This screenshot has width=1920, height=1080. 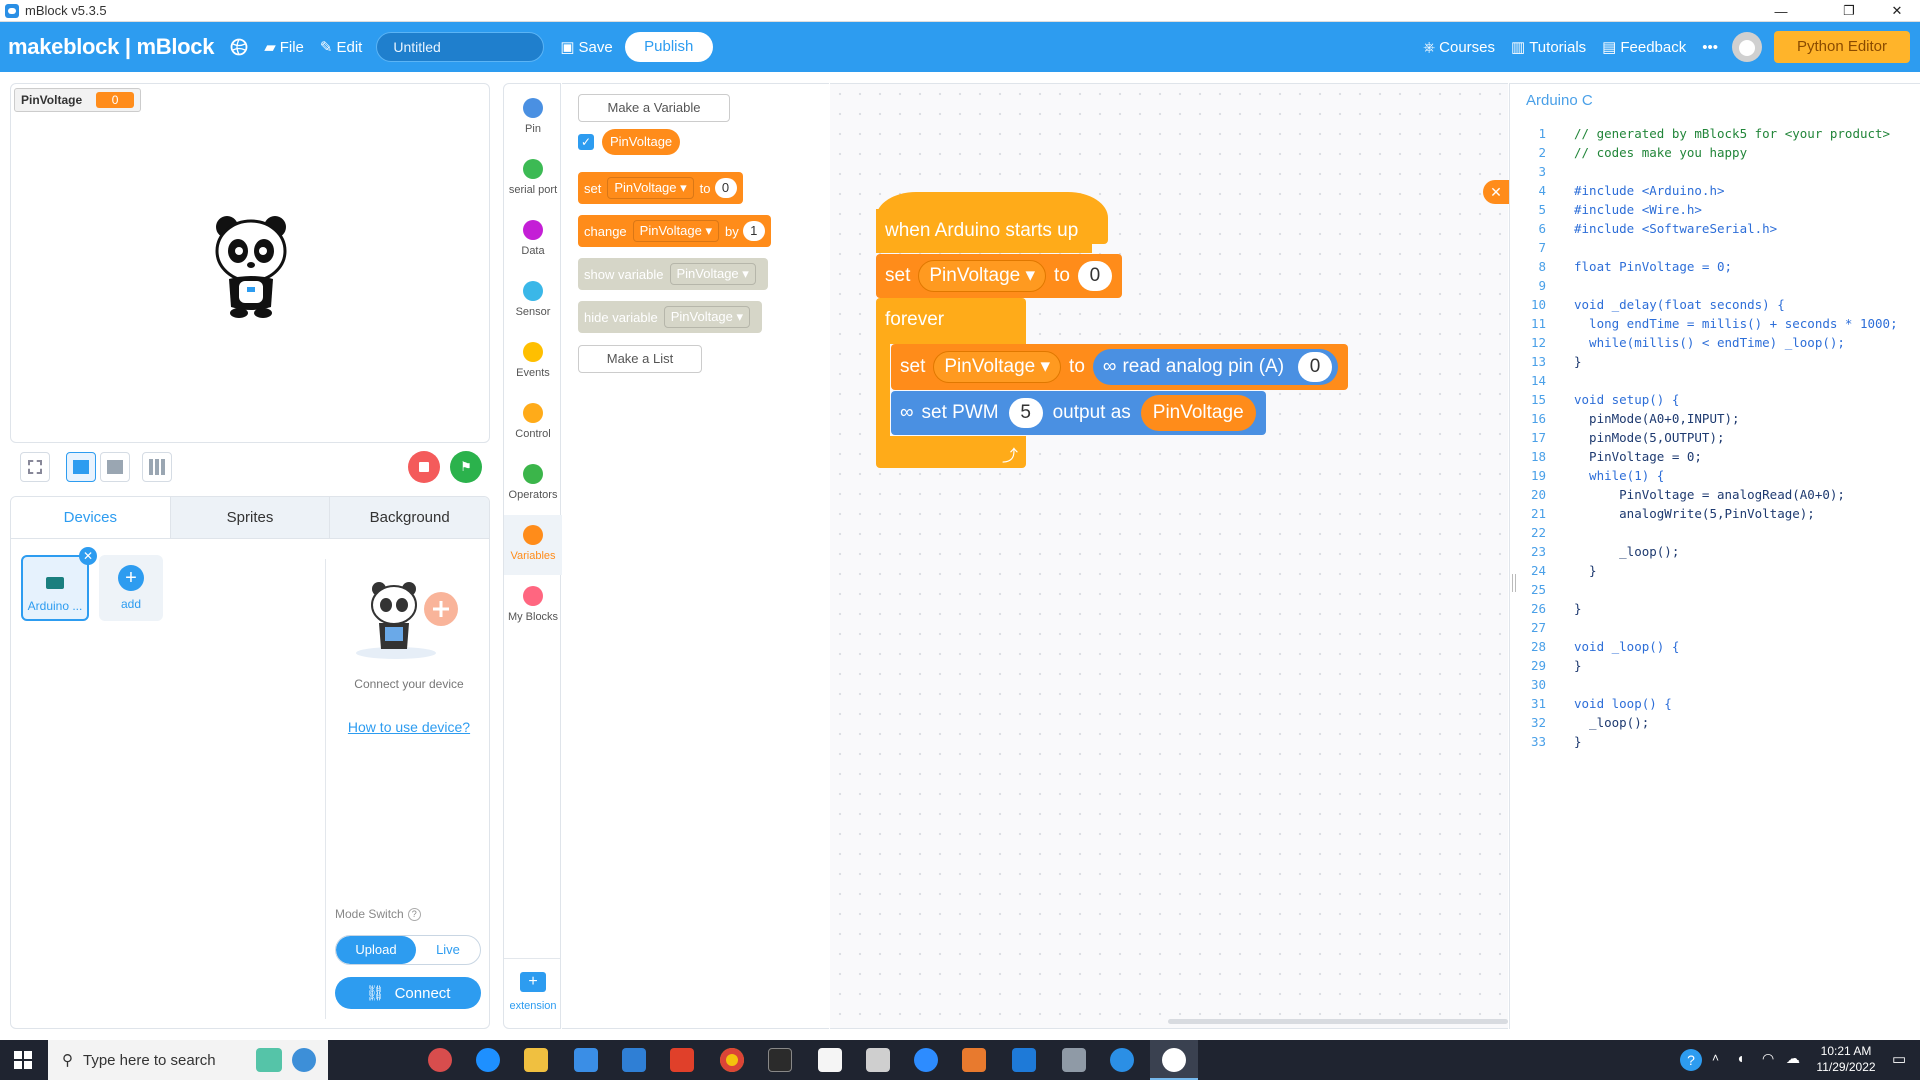 I want to click on help-tray-icon: ?, so click(x=1691, y=1060).